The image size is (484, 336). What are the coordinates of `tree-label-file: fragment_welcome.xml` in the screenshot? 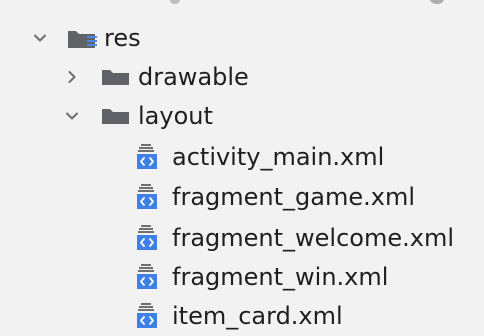 It's located at (313, 238).